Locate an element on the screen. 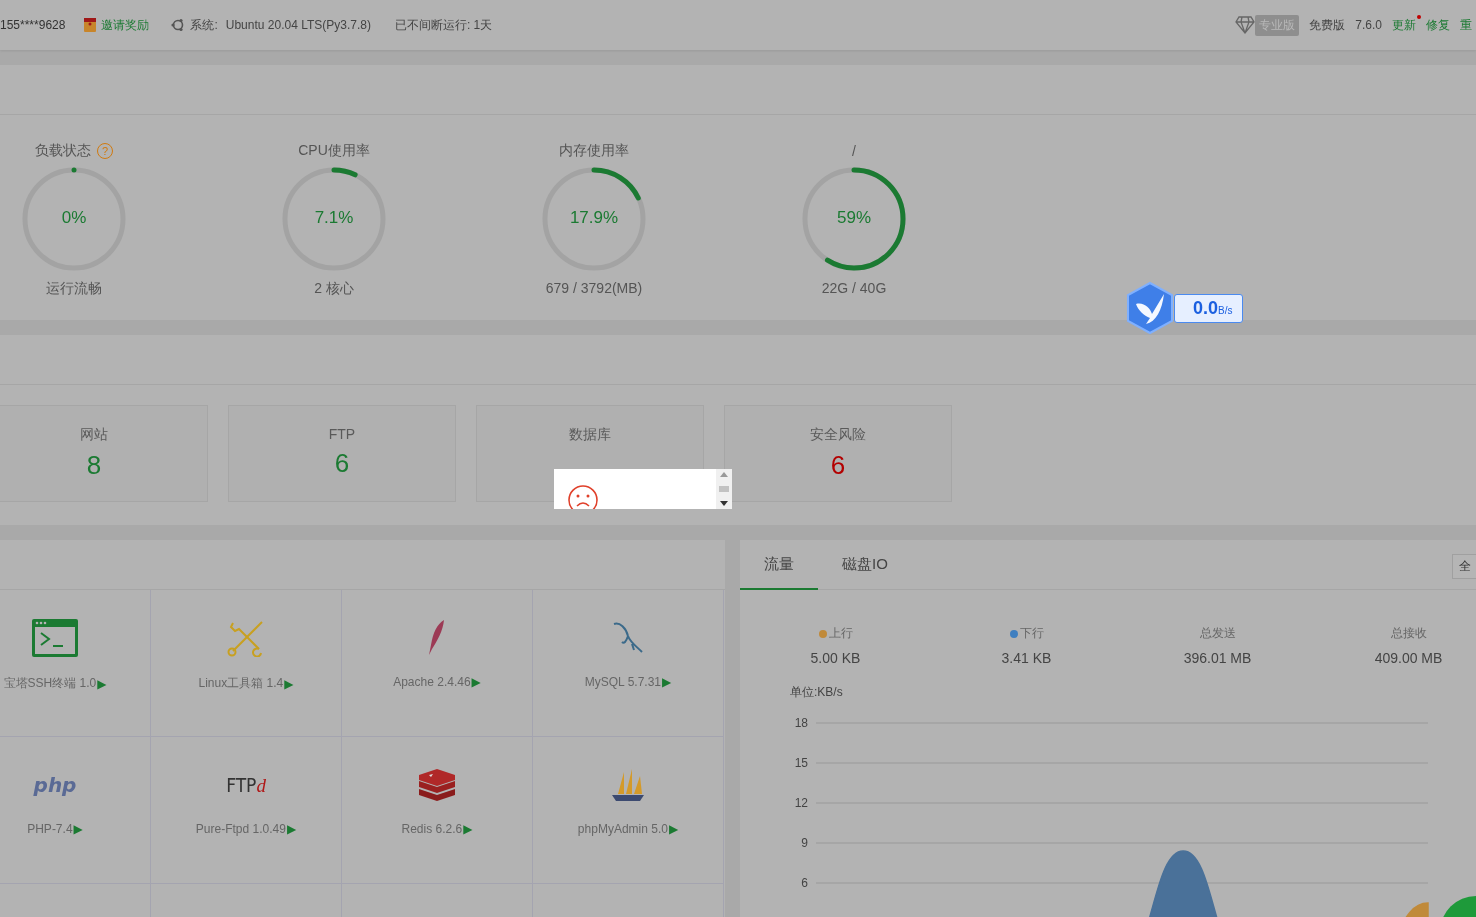  y-tick-label: 6 is located at coordinates (804, 883).